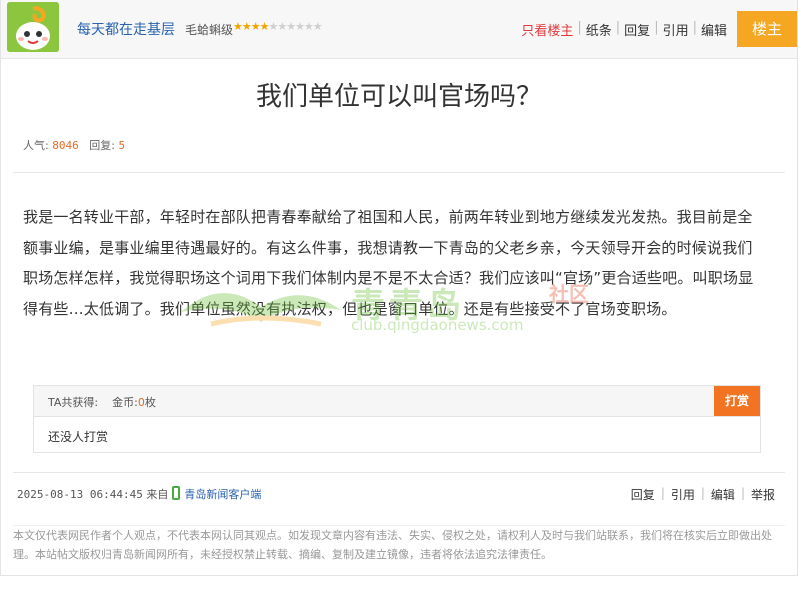 The height and width of the screenshot is (599, 798). I want to click on user-rating-stars: ★★★★★★★★★★, so click(278, 26).